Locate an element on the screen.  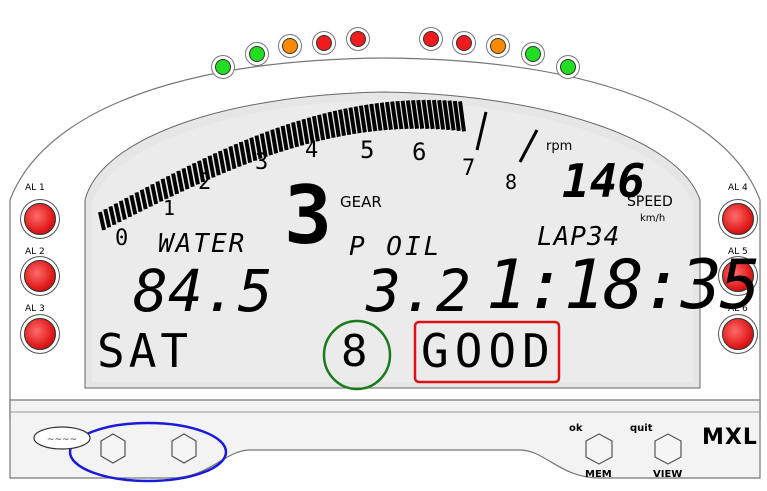
rpm-tick-4: 4 is located at coordinates (312, 150).